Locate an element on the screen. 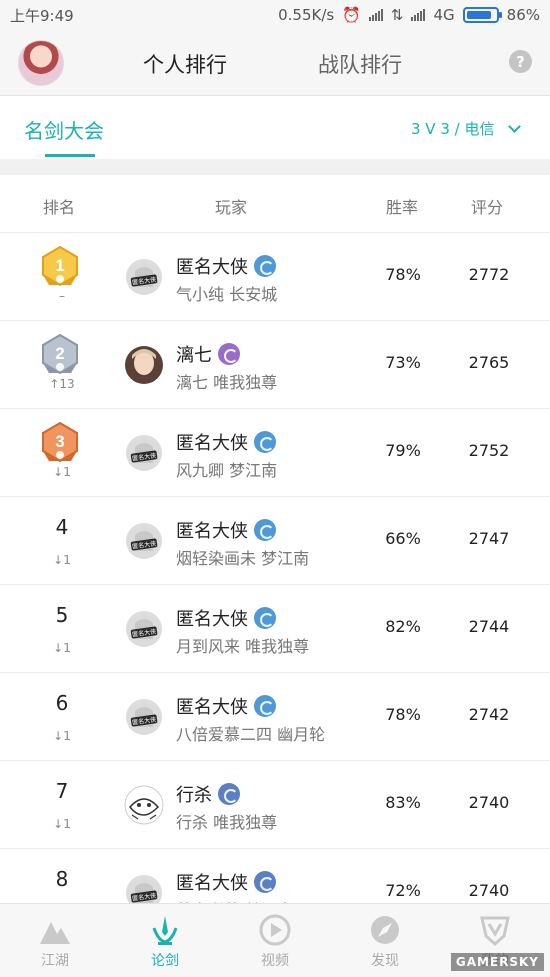 This screenshot has width=550, height=977. rank-medal-icon: 3 is located at coordinates (60, 442).